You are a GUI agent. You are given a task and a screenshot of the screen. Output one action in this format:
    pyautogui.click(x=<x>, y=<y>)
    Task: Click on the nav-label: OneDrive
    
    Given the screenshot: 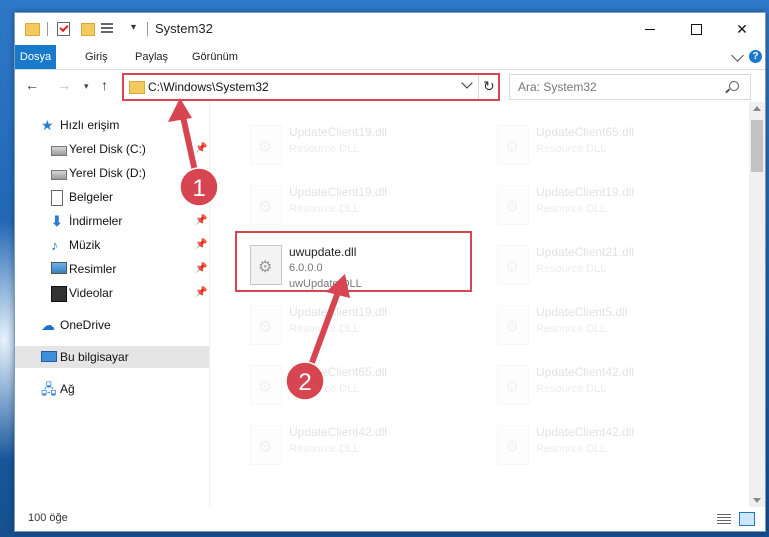 What is the action you would take?
    pyautogui.click(x=85, y=325)
    